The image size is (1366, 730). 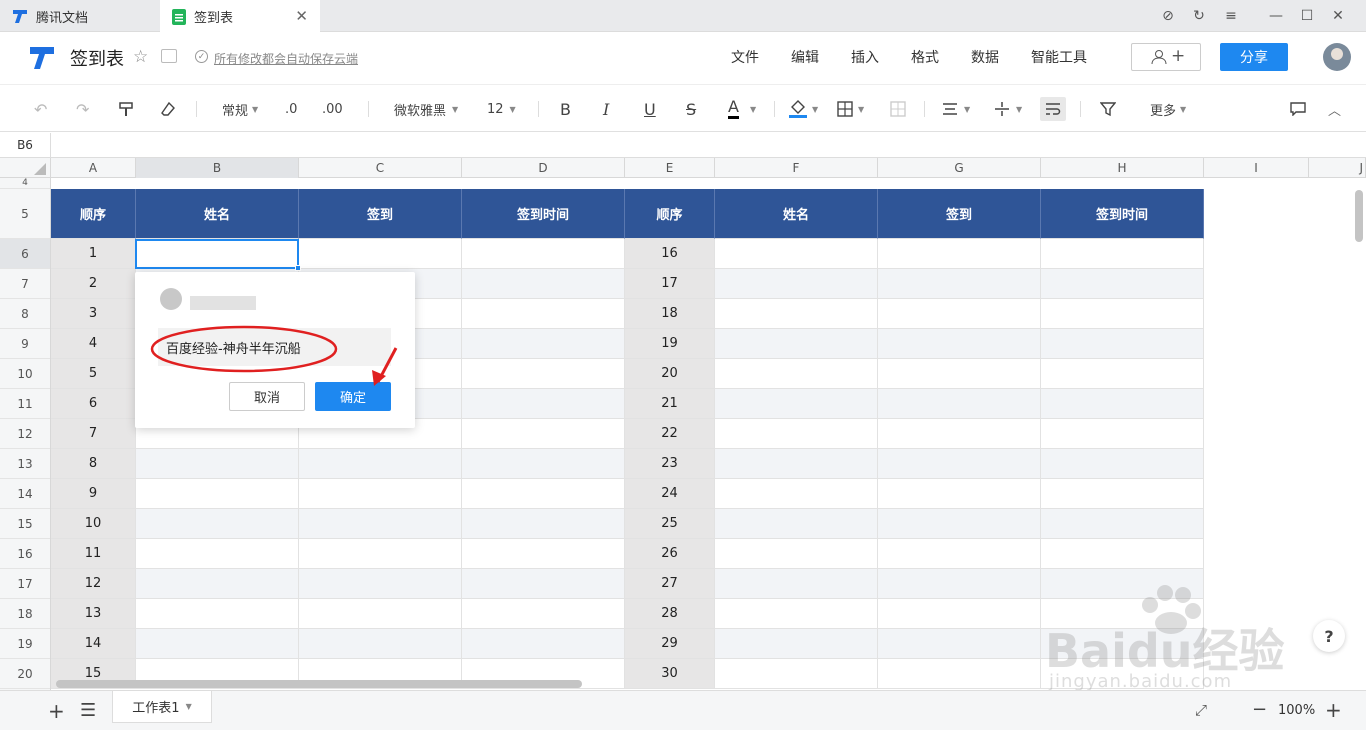 What do you see at coordinates (606, 109) in the screenshot?
I see `italic-button: I` at bounding box center [606, 109].